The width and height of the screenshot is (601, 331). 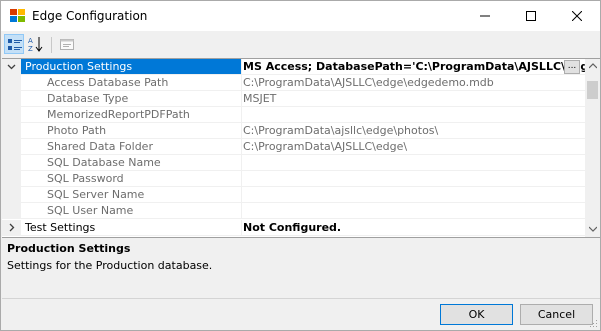 I want to click on property-name: SQL Password, so click(x=131, y=179).